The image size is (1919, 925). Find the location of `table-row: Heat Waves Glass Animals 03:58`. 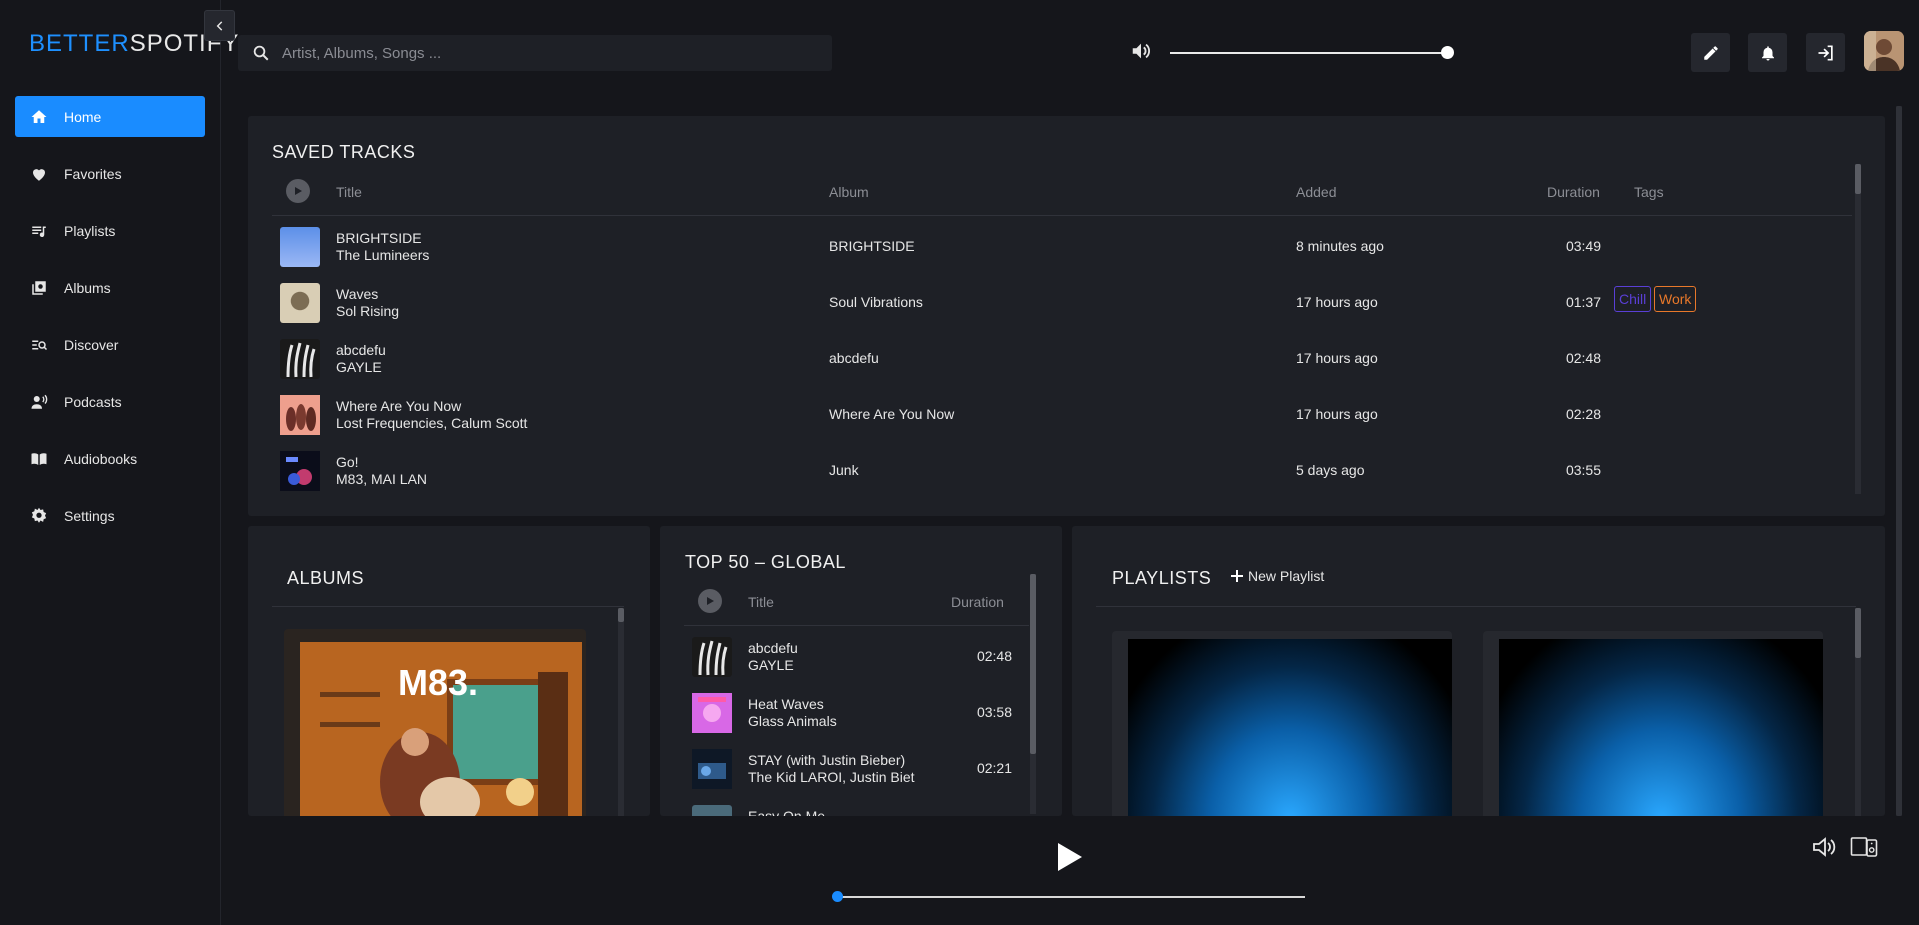

table-row: Heat Waves Glass Animals 03:58 is located at coordinates (856, 713).